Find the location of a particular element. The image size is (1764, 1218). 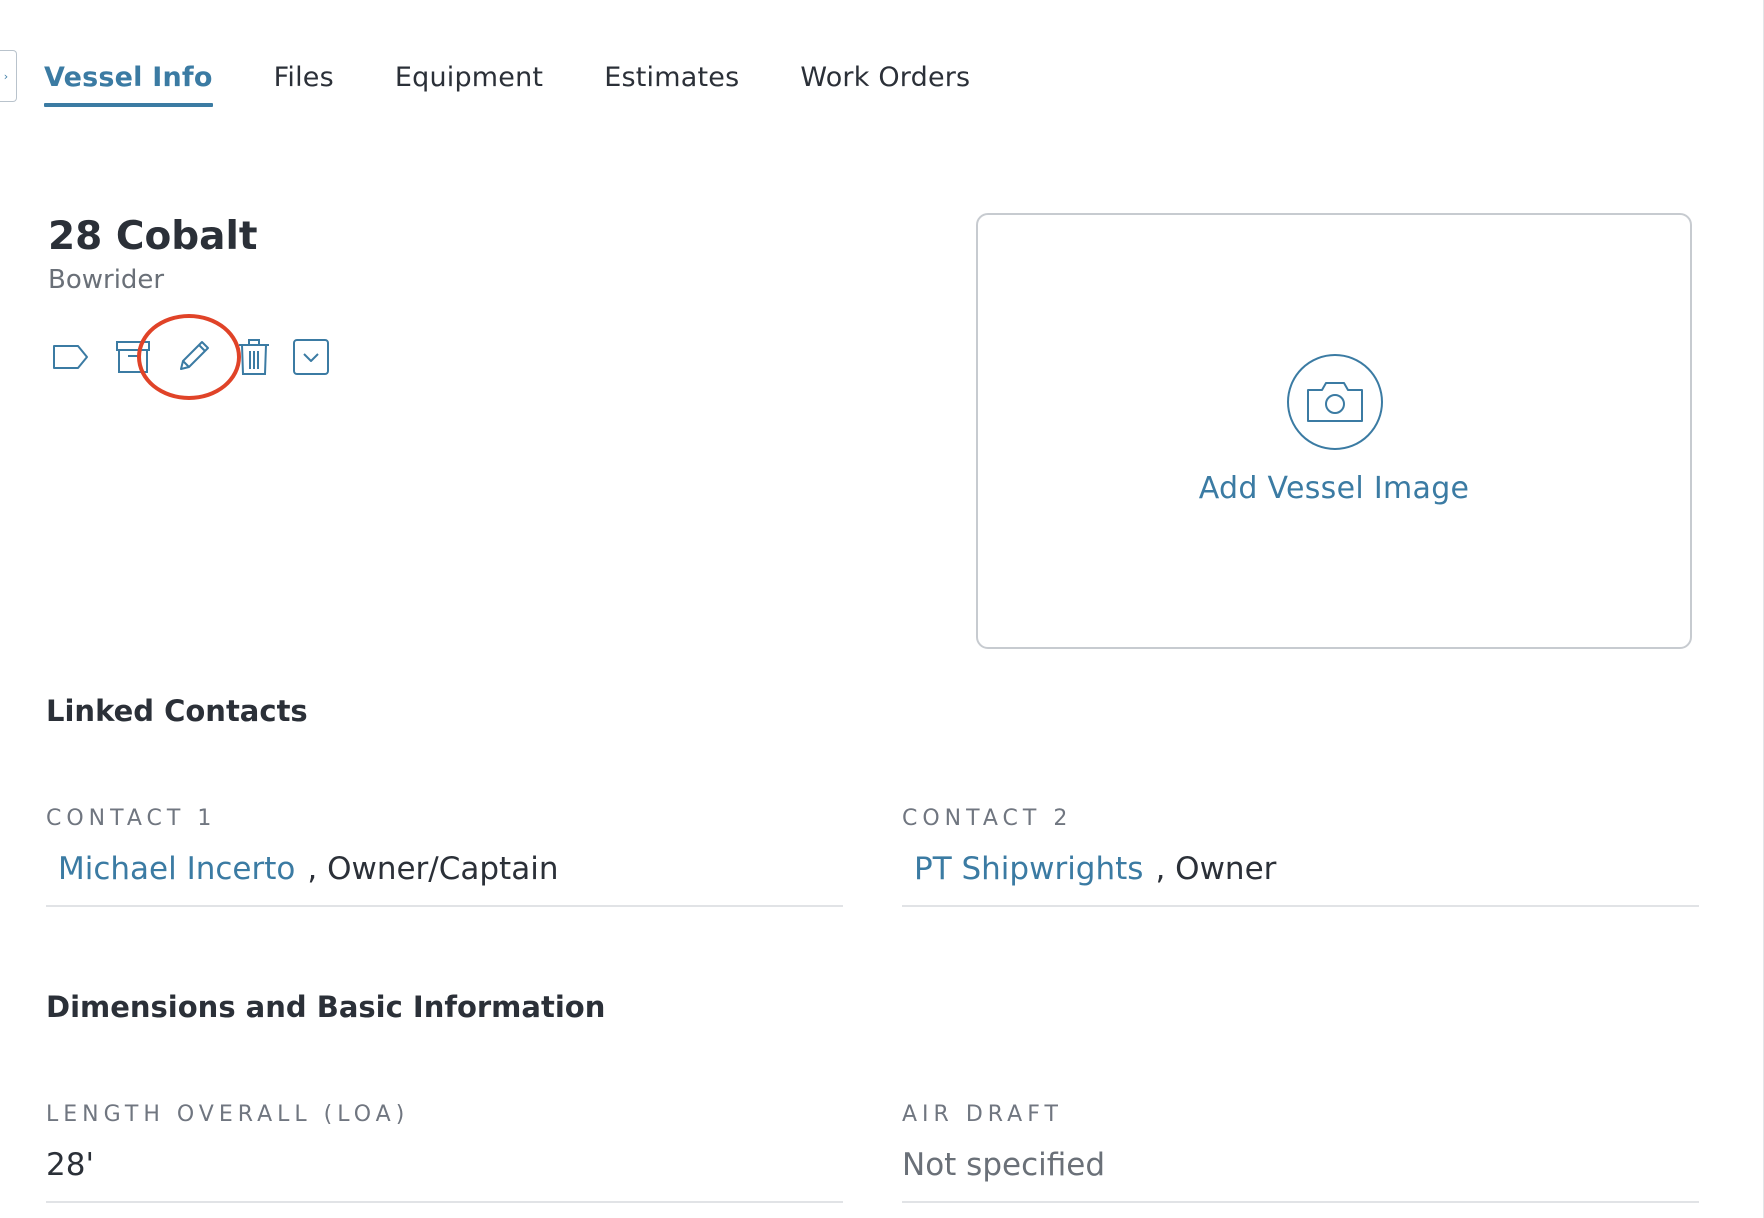

archive-icon is located at coordinates (133, 357).